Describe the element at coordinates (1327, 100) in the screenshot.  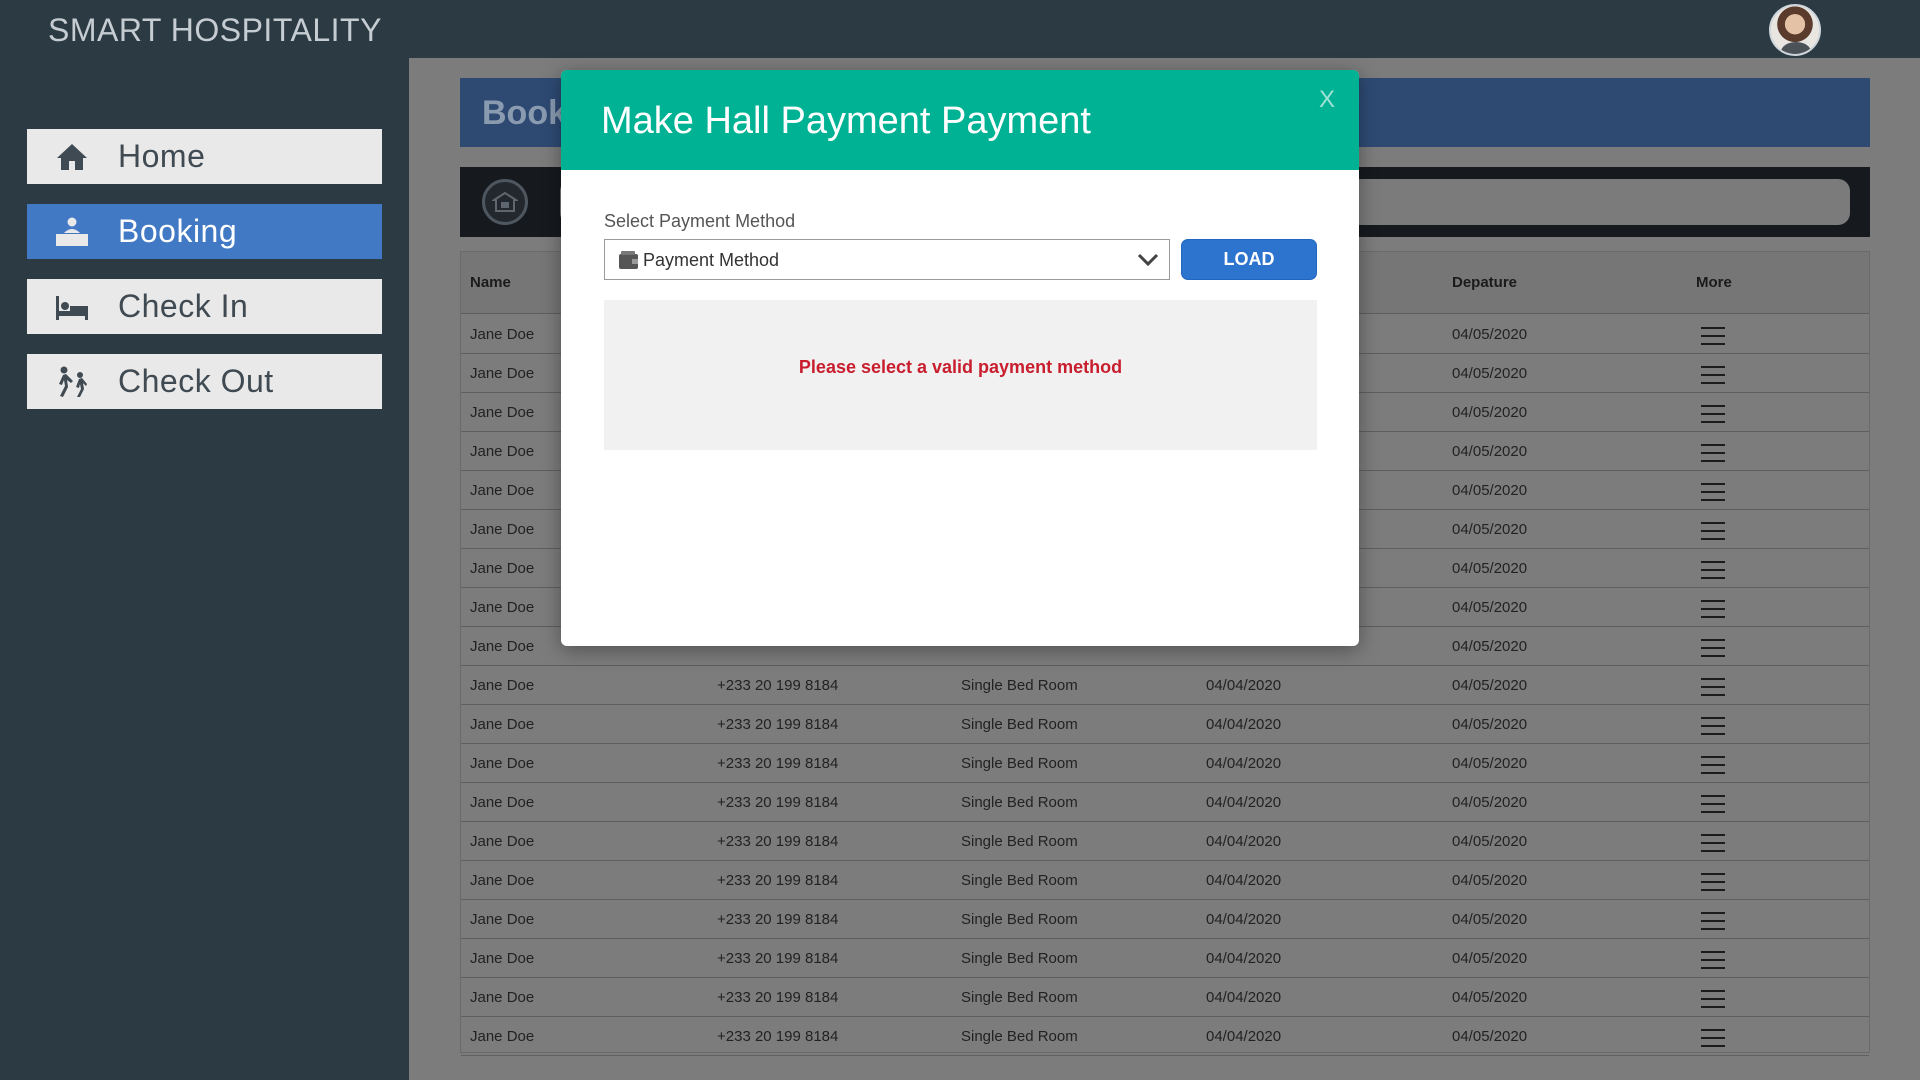
I see `close-button: X` at that location.